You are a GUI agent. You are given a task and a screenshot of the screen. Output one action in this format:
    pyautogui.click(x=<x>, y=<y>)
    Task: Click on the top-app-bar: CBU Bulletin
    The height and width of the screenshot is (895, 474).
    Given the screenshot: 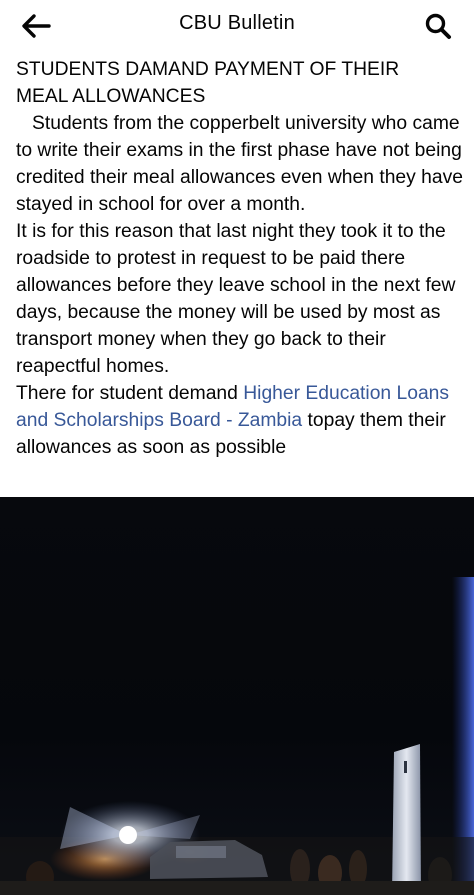 What is the action you would take?
    pyautogui.click(x=237, y=26)
    